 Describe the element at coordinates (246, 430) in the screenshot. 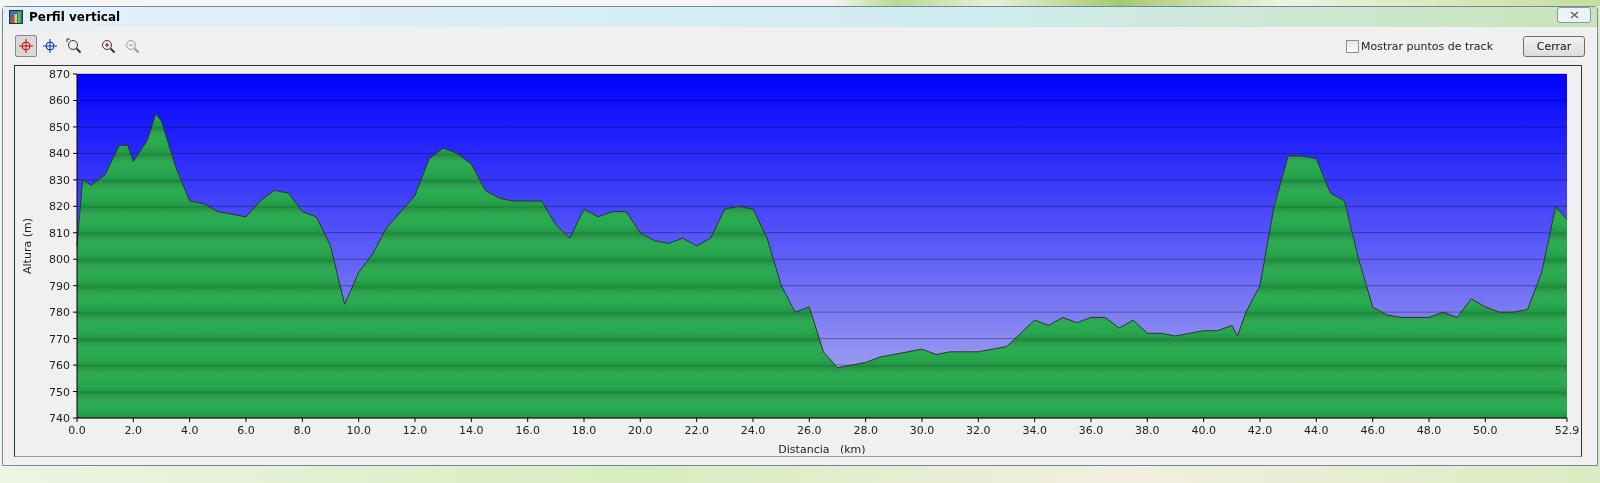

I see `axis-tick-label: 6.0` at that location.